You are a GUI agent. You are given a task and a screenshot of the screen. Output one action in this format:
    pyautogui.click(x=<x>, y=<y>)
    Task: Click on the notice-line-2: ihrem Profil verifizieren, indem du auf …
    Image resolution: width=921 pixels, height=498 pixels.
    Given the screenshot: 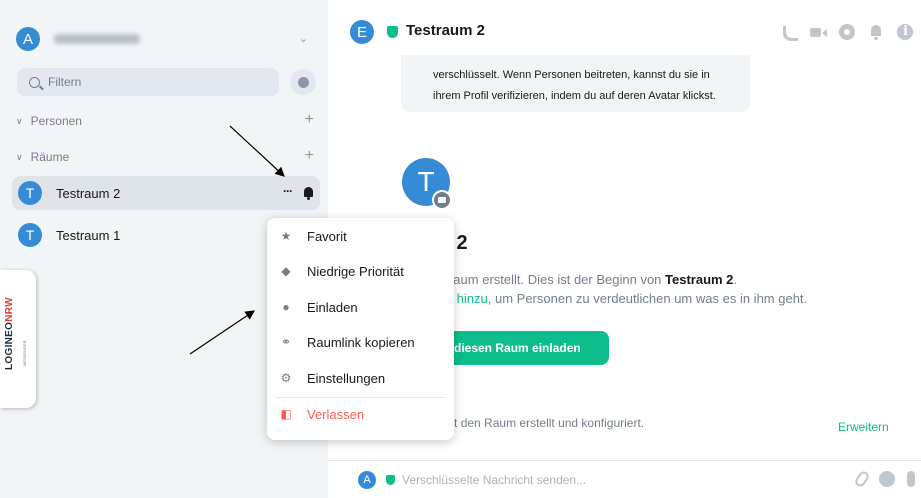 What is the action you would take?
    pyautogui.click(x=574, y=96)
    